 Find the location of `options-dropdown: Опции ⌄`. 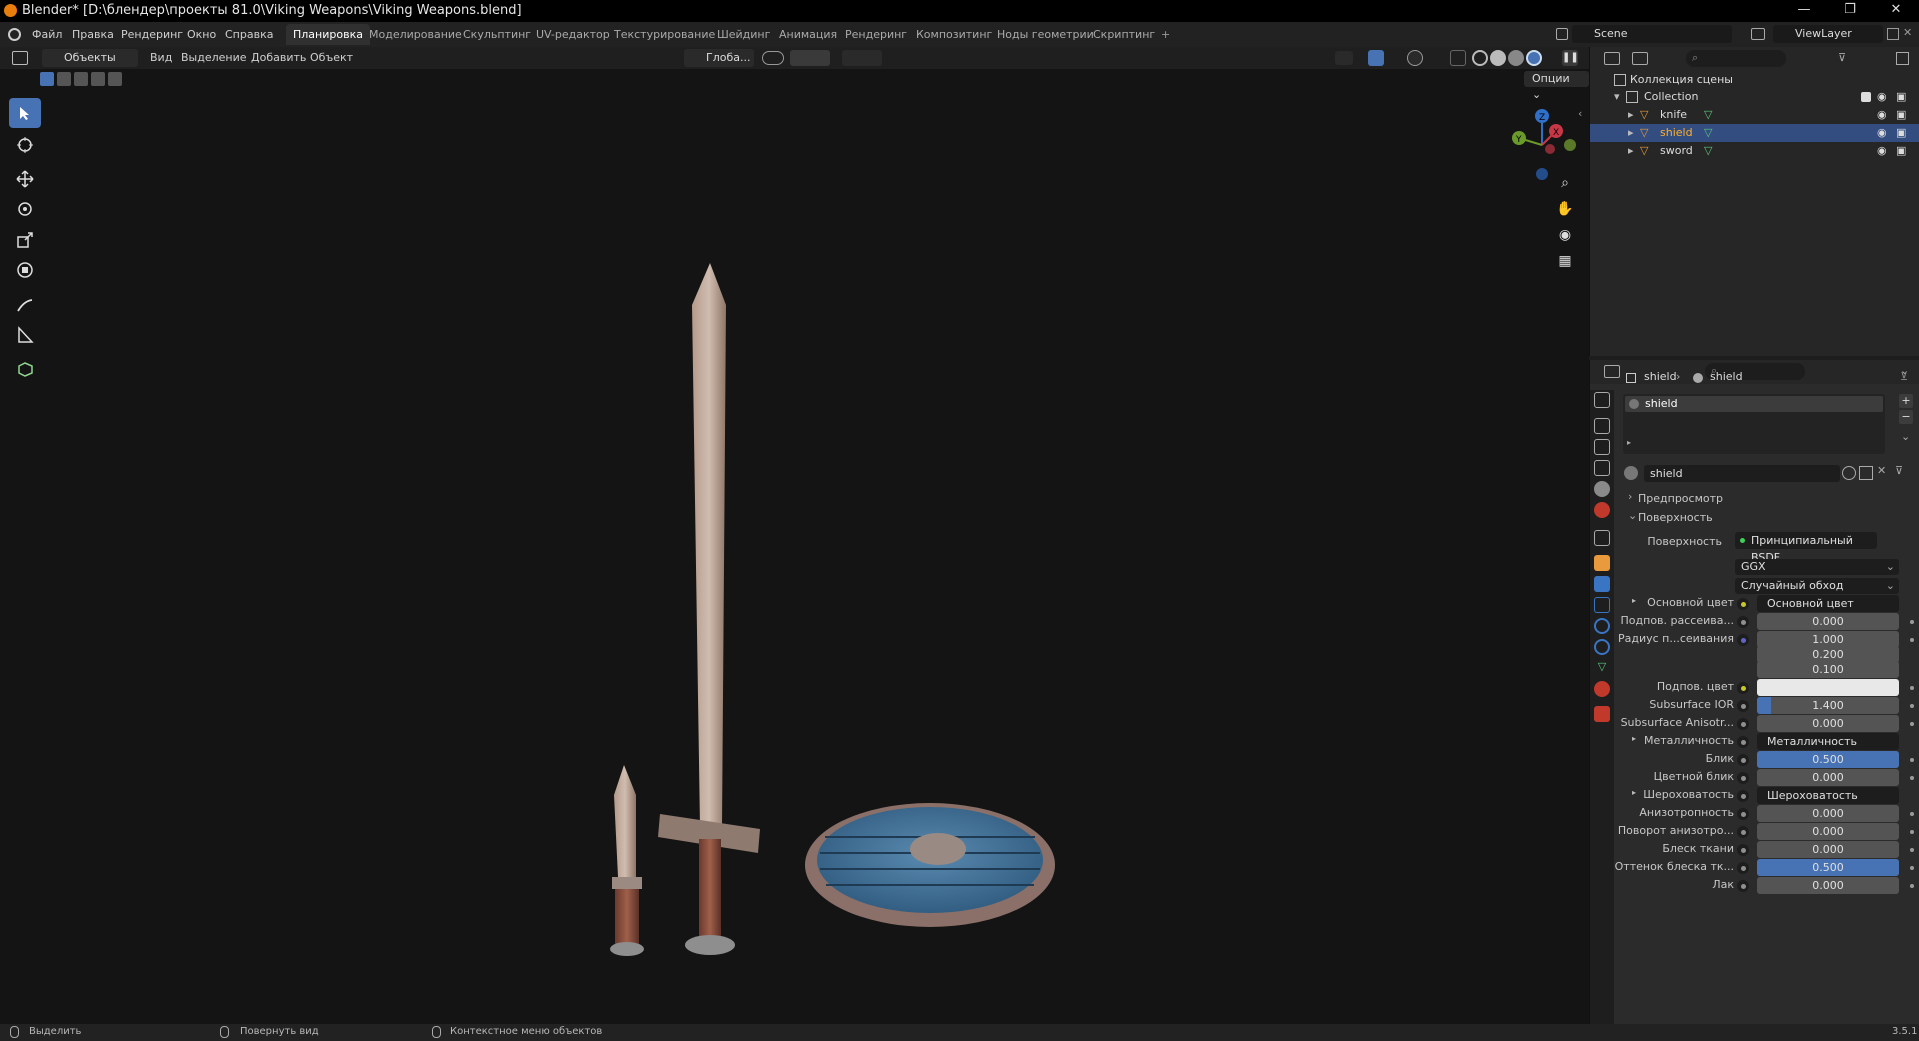

options-dropdown: Опции ⌄ is located at coordinates (1556, 86).